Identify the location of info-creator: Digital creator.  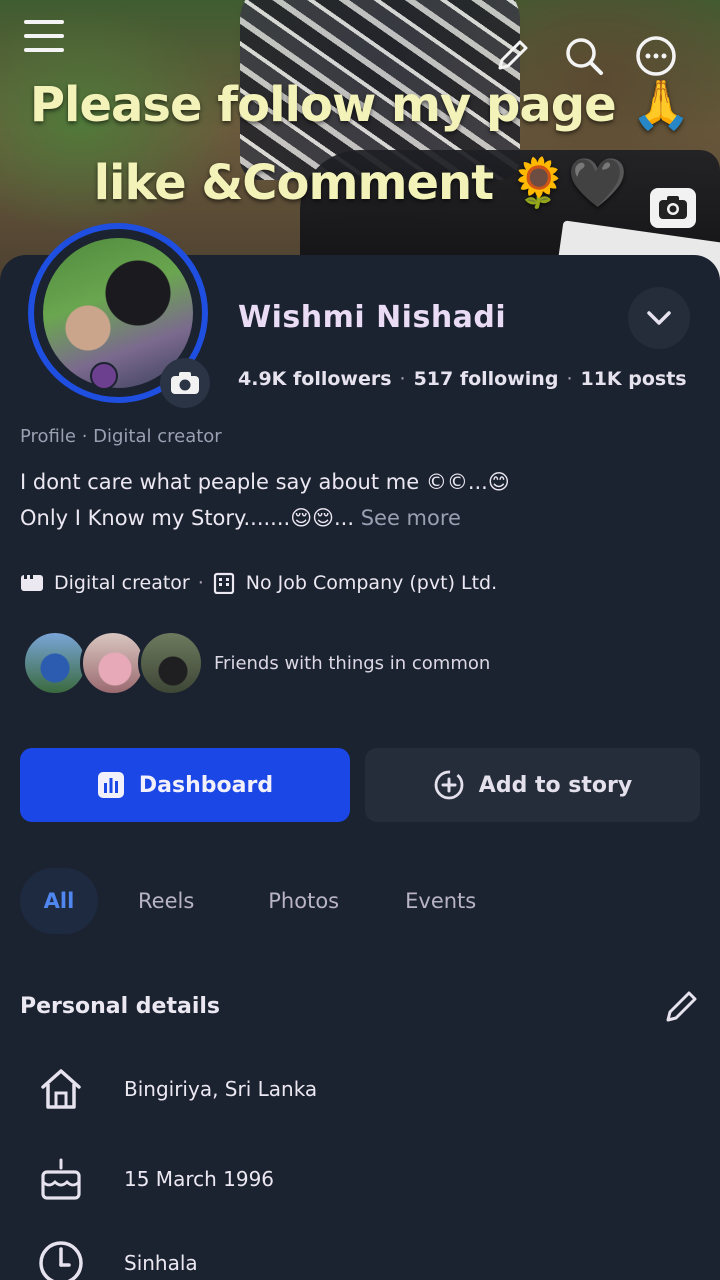
(122, 583).